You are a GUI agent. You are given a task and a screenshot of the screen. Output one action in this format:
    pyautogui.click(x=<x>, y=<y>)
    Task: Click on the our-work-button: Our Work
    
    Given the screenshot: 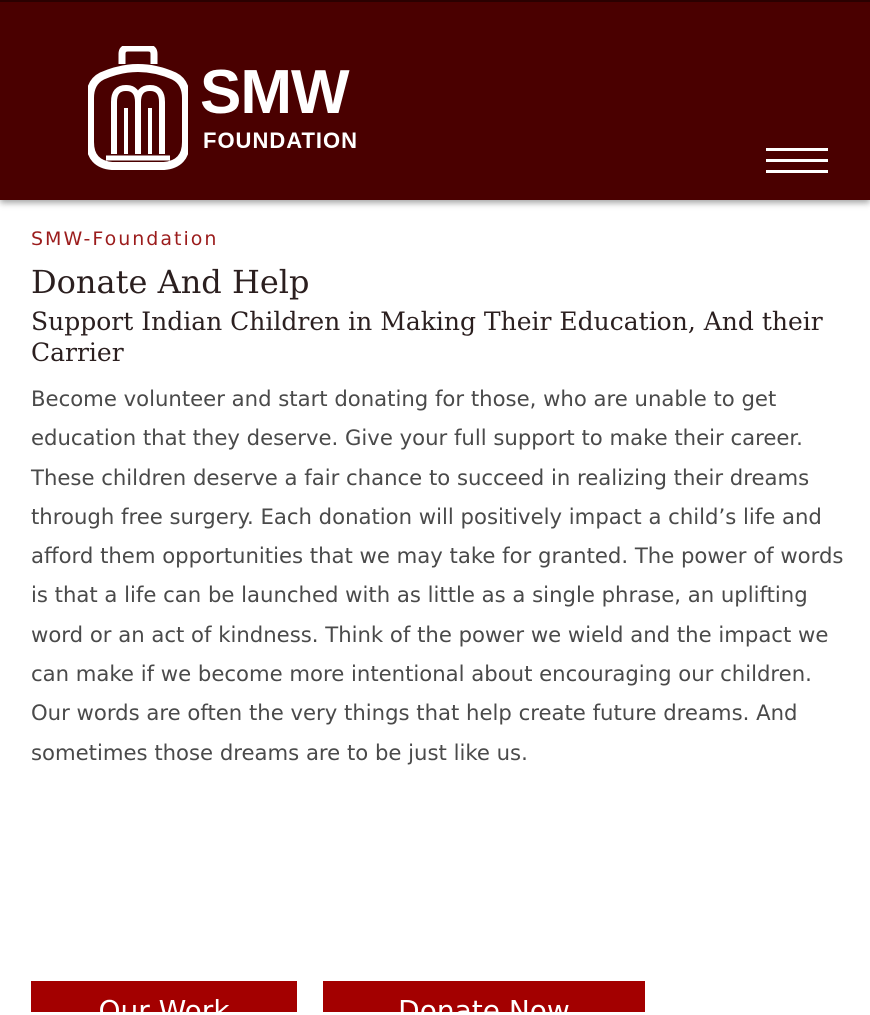 What is the action you would take?
    pyautogui.click(x=164, y=998)
    